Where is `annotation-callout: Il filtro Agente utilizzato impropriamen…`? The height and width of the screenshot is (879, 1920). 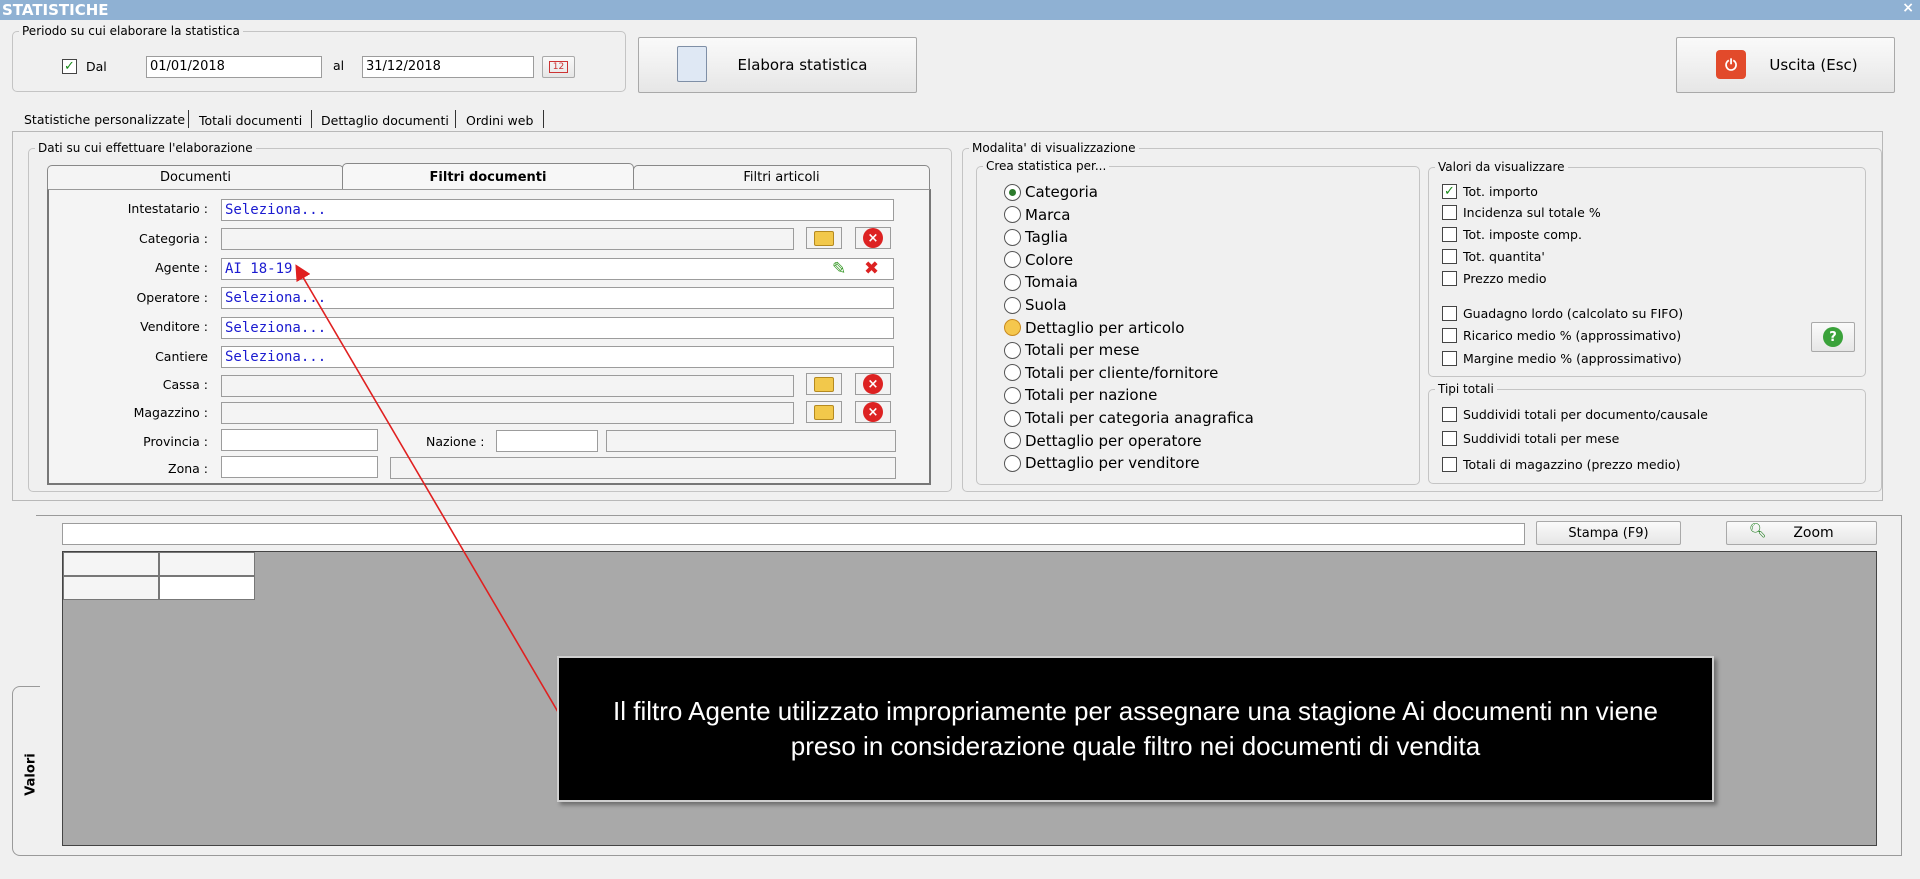 annotation-callout: Il filtro Agente utilizzato impropriamen… is located at coordinates (1135, 729).